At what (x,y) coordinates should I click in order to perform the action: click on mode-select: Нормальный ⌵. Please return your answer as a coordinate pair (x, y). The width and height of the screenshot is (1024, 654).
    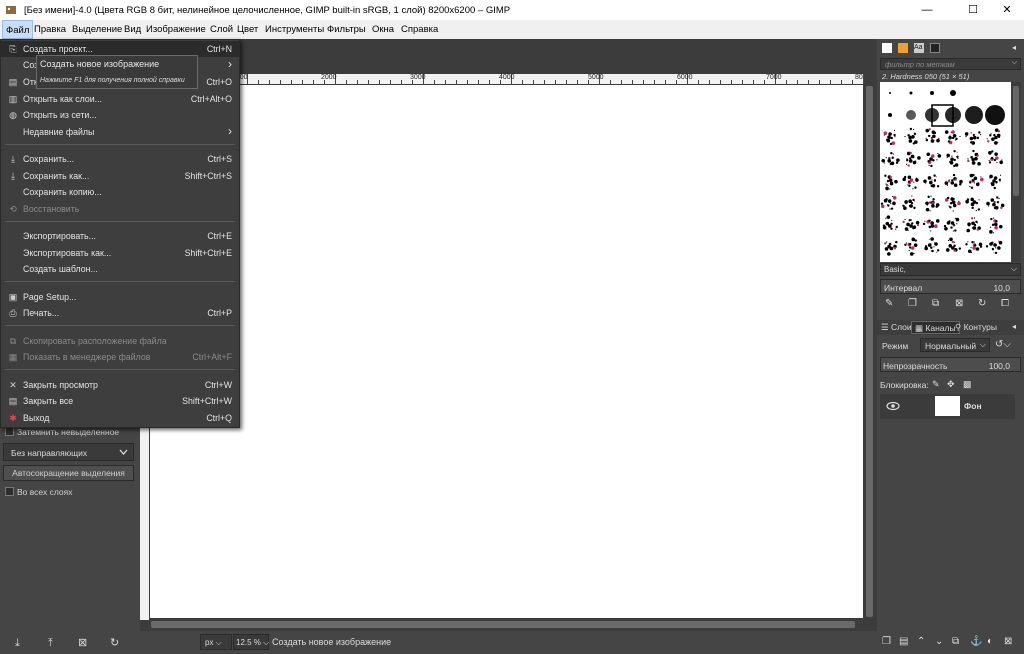
    Looking at the image, I should click on (955, 345).